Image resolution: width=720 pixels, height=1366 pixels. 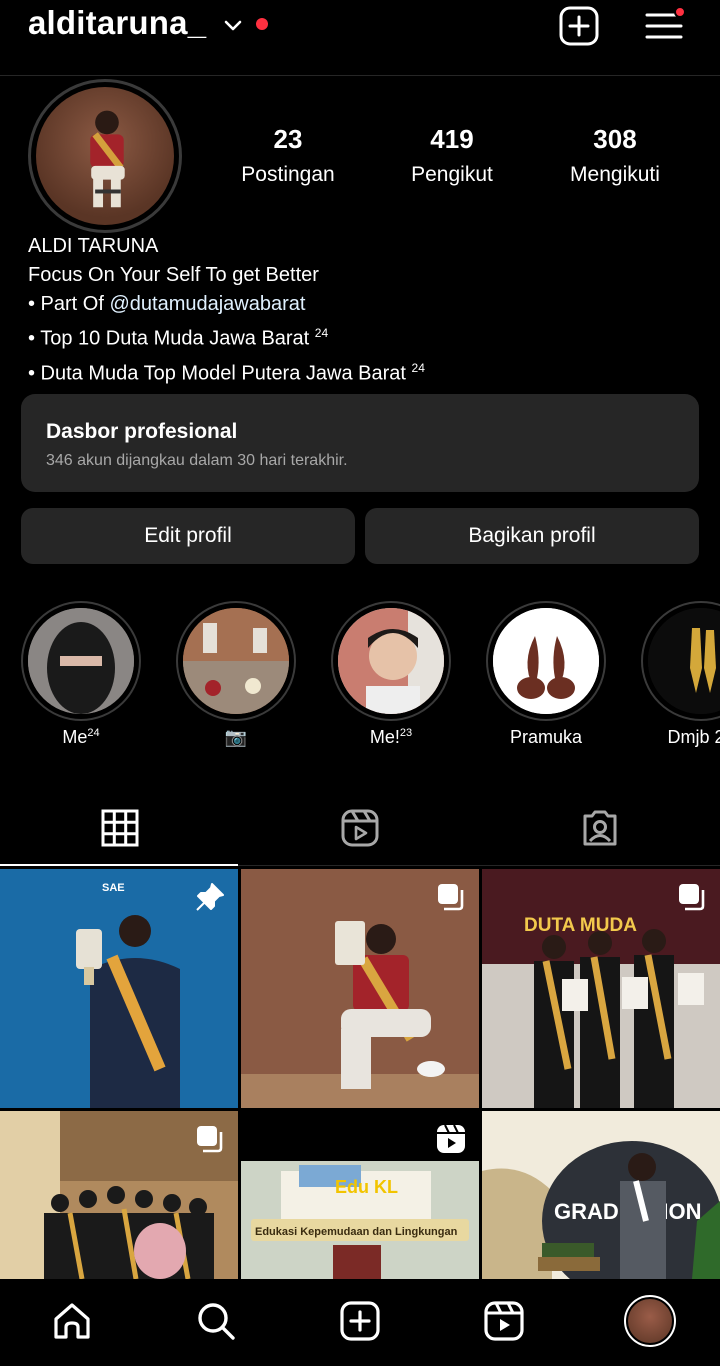 I want to click on bio-line: • Top 10 Duta Muda Jawa Barat 24, so click(x=178, y=338).